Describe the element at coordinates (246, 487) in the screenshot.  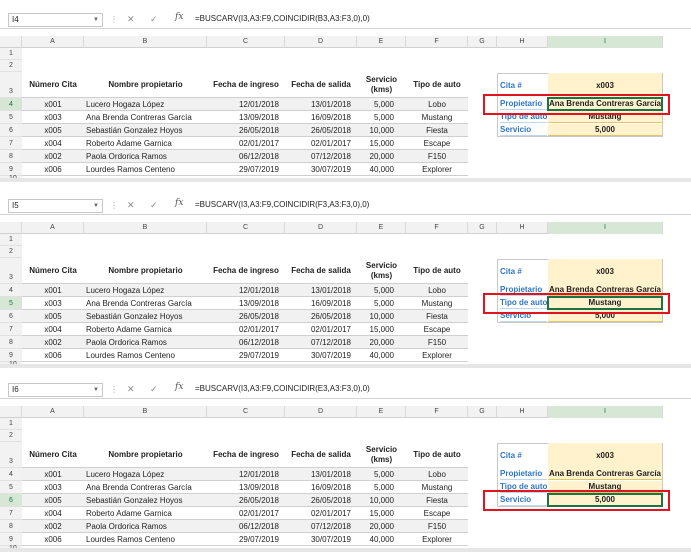
I see `table-cell: 13/09/2018` at that location.